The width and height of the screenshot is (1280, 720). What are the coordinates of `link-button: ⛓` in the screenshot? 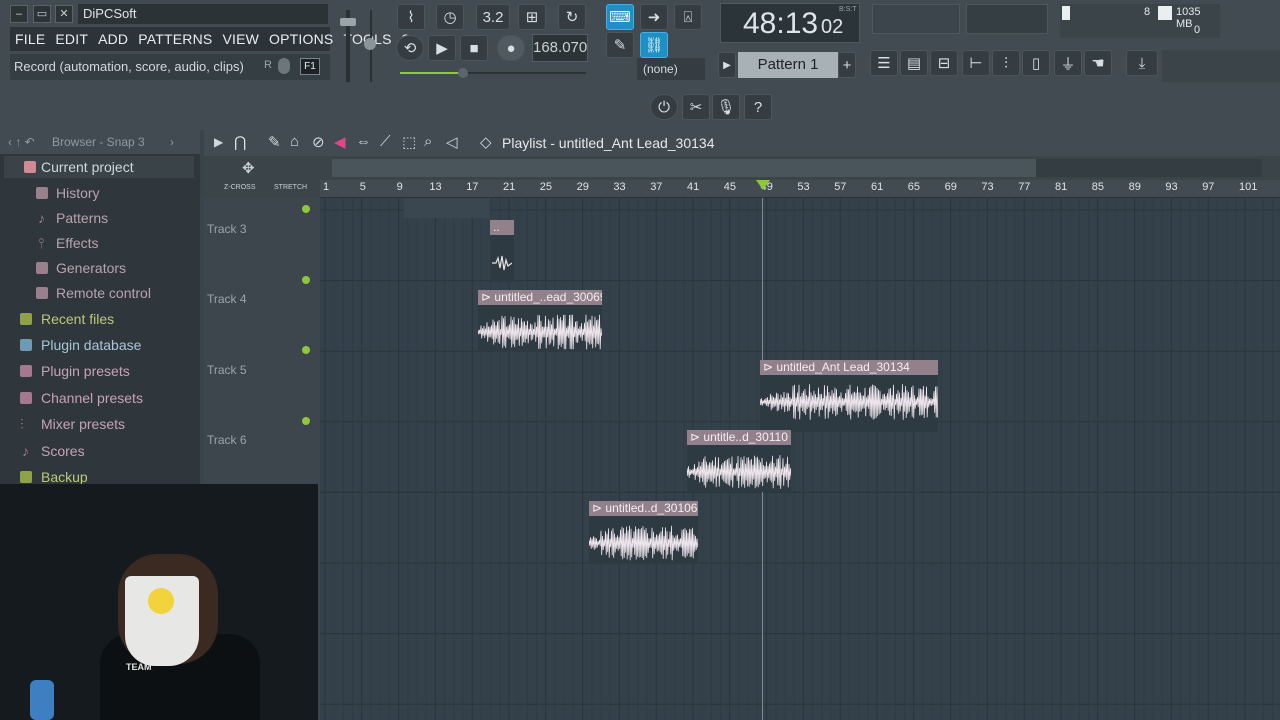 It's located at (654, 45).